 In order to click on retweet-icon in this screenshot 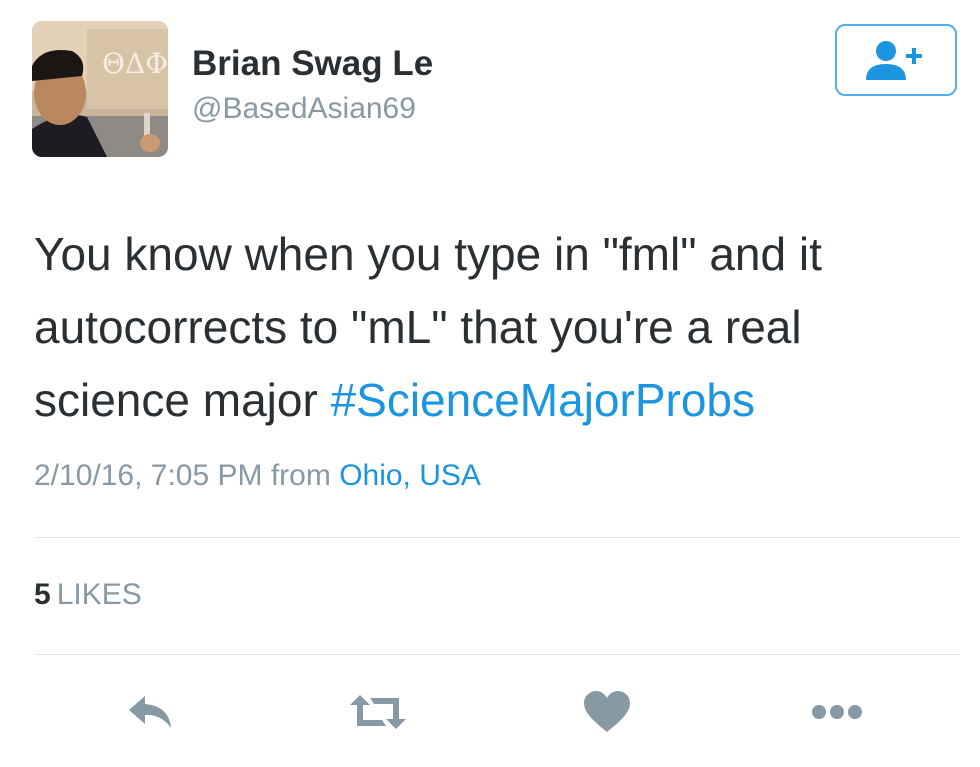, I will do `click(378, 712)`.